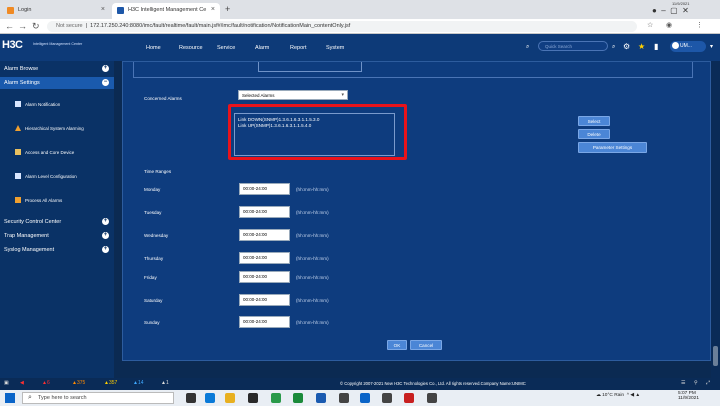 This screenshot has height=406, width=720. Describe the element at coordinates (57, 105) in the screenshot. I see `sidebar-item-alarm-notification: Alarm Notification` at that location.